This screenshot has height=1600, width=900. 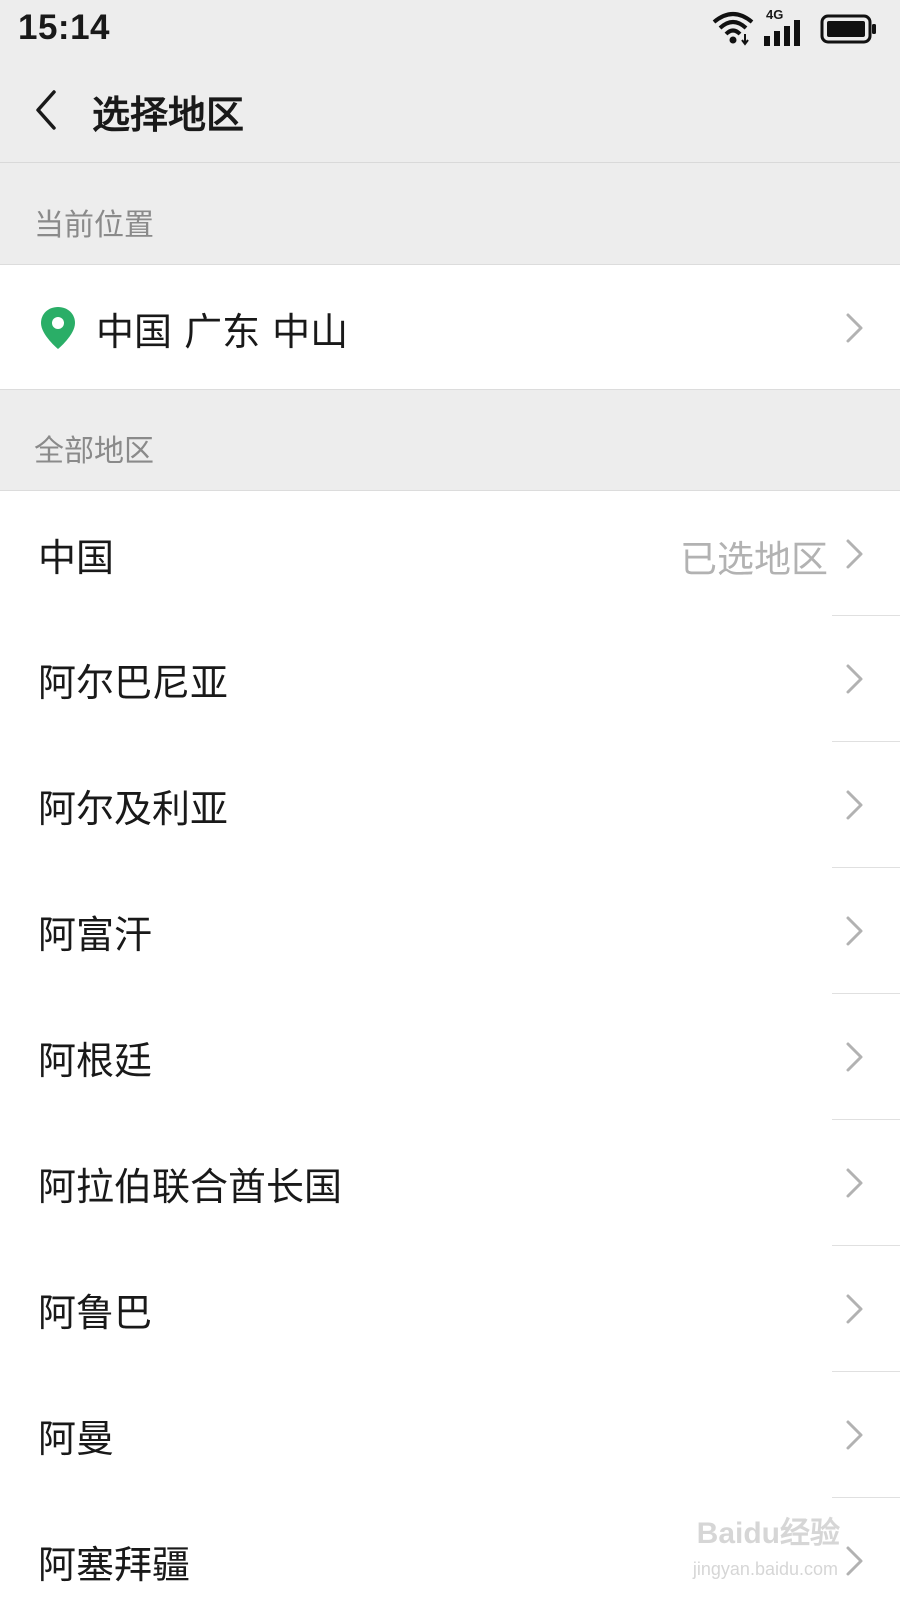 I want to click on region-label: 阿拉伯联合酋长国, so click(x=190, y=1187).